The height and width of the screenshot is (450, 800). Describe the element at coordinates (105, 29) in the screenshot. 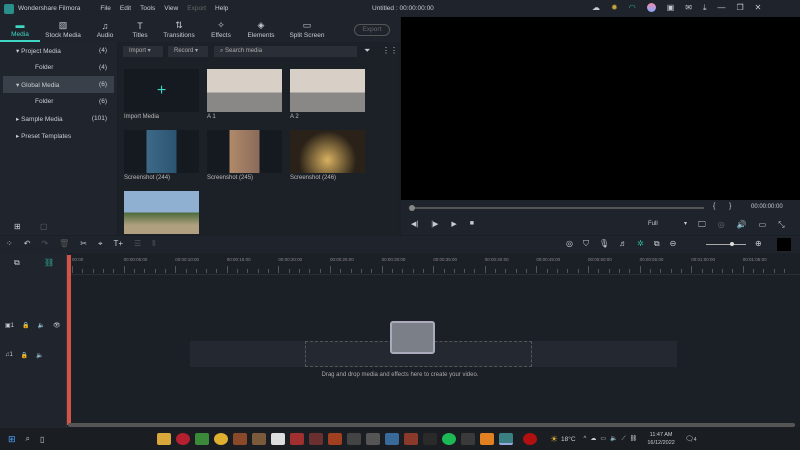

I see `tab-audio: ♫ Audio` at that location.